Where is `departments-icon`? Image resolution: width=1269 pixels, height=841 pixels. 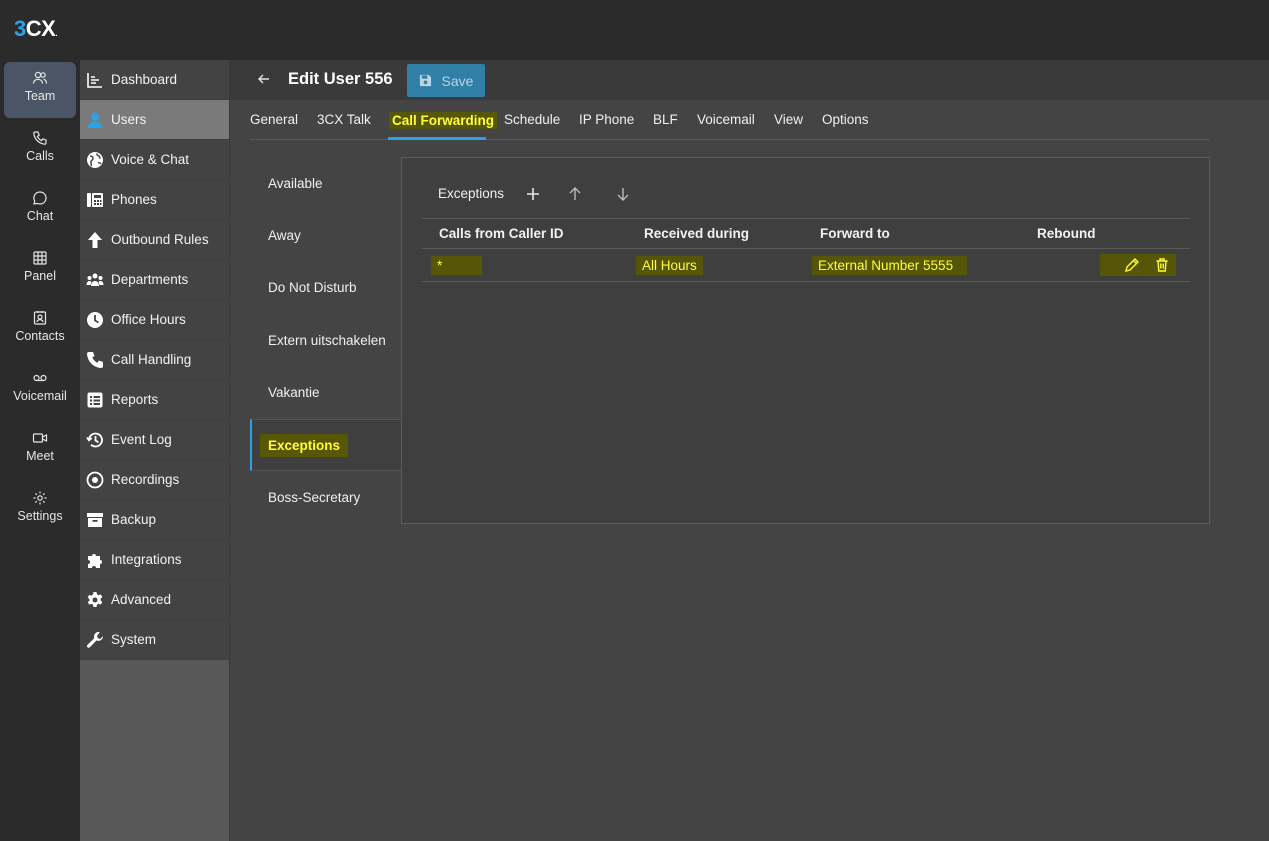
departments-icon is located at coordinates (95, 279).